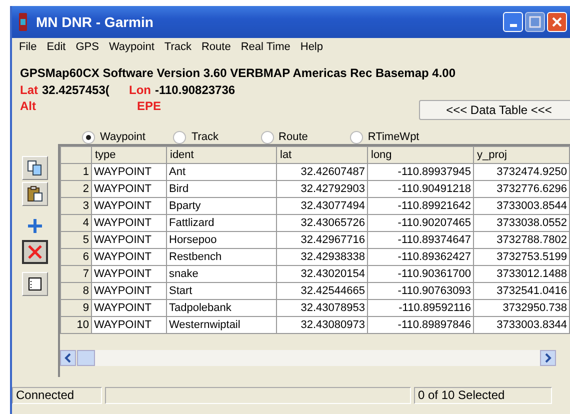 Image resolution: width=570 pixels, height=414 pixels. I want to click on row-number: 4, so click(76, 223).